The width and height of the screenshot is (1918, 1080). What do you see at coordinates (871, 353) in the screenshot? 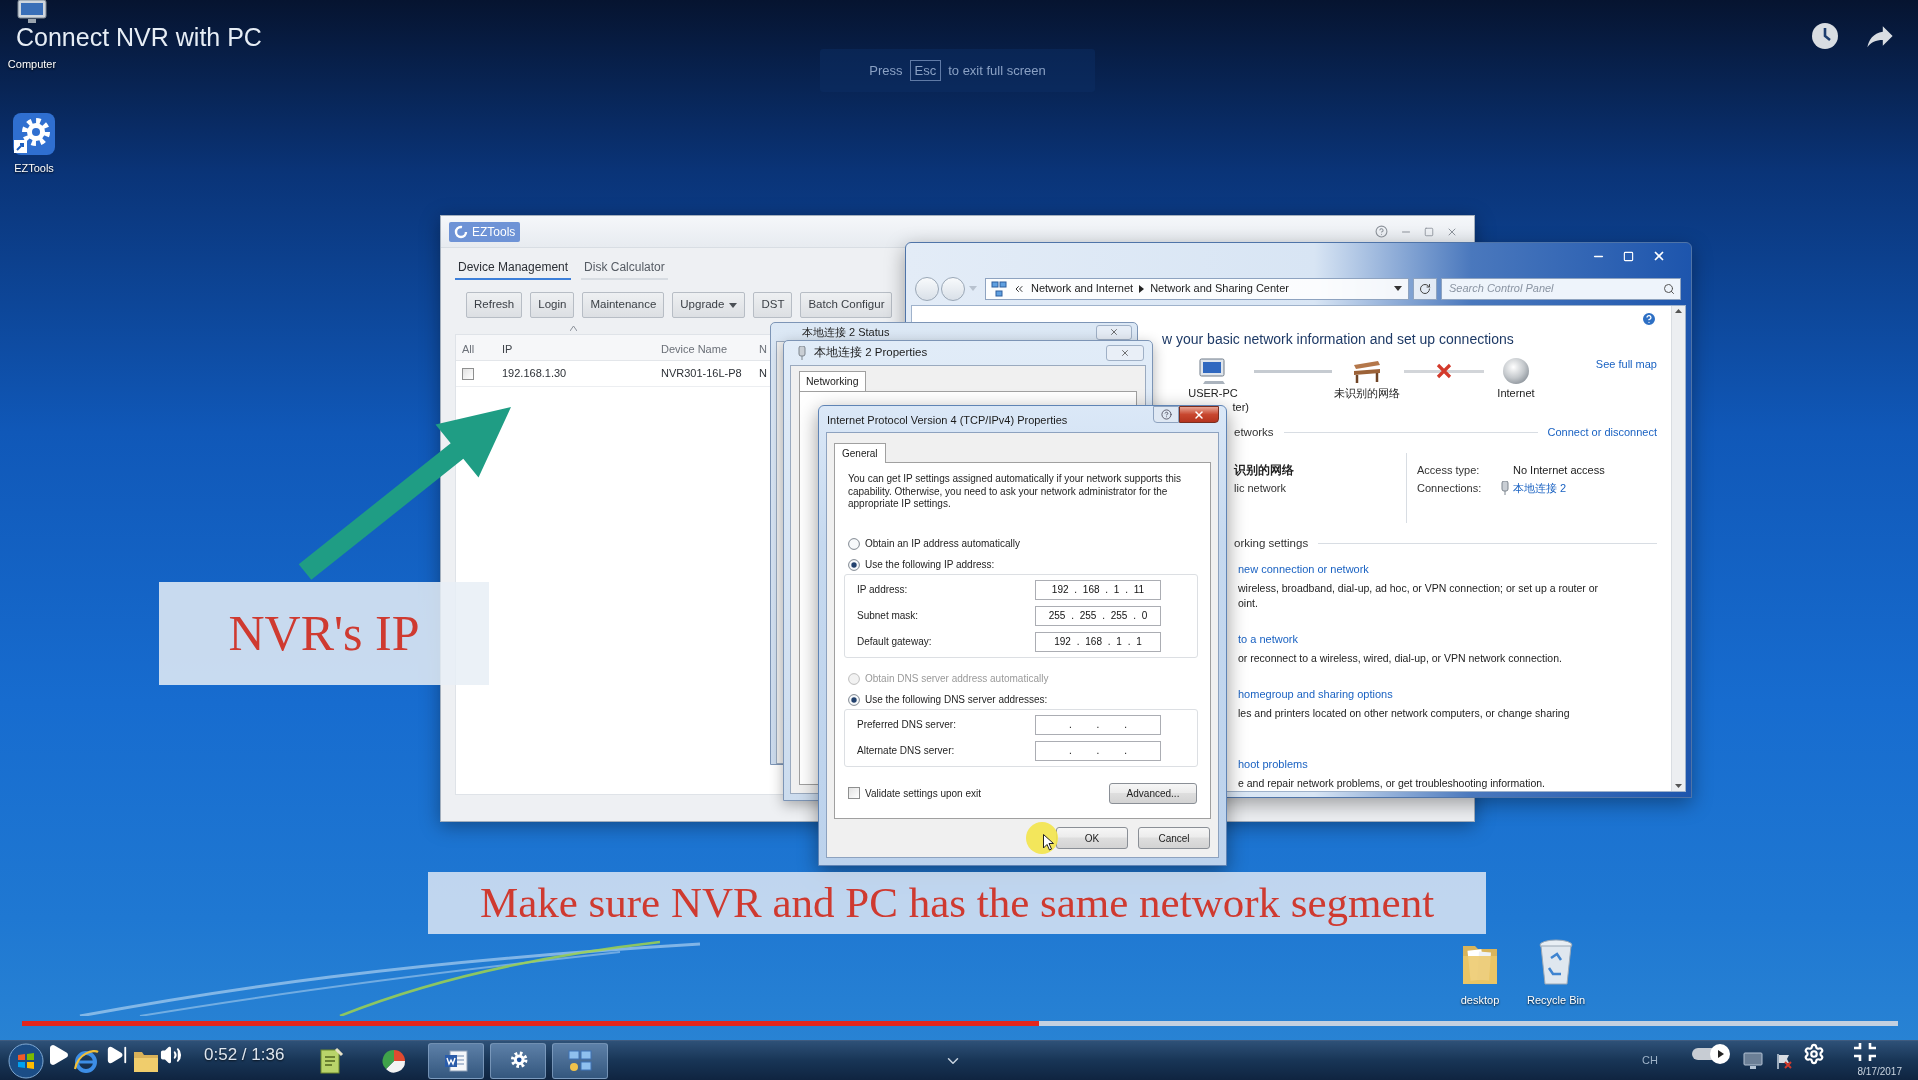
I see `dialog-title: 本地连接 2 Properties` at bounding box center [871, 353].